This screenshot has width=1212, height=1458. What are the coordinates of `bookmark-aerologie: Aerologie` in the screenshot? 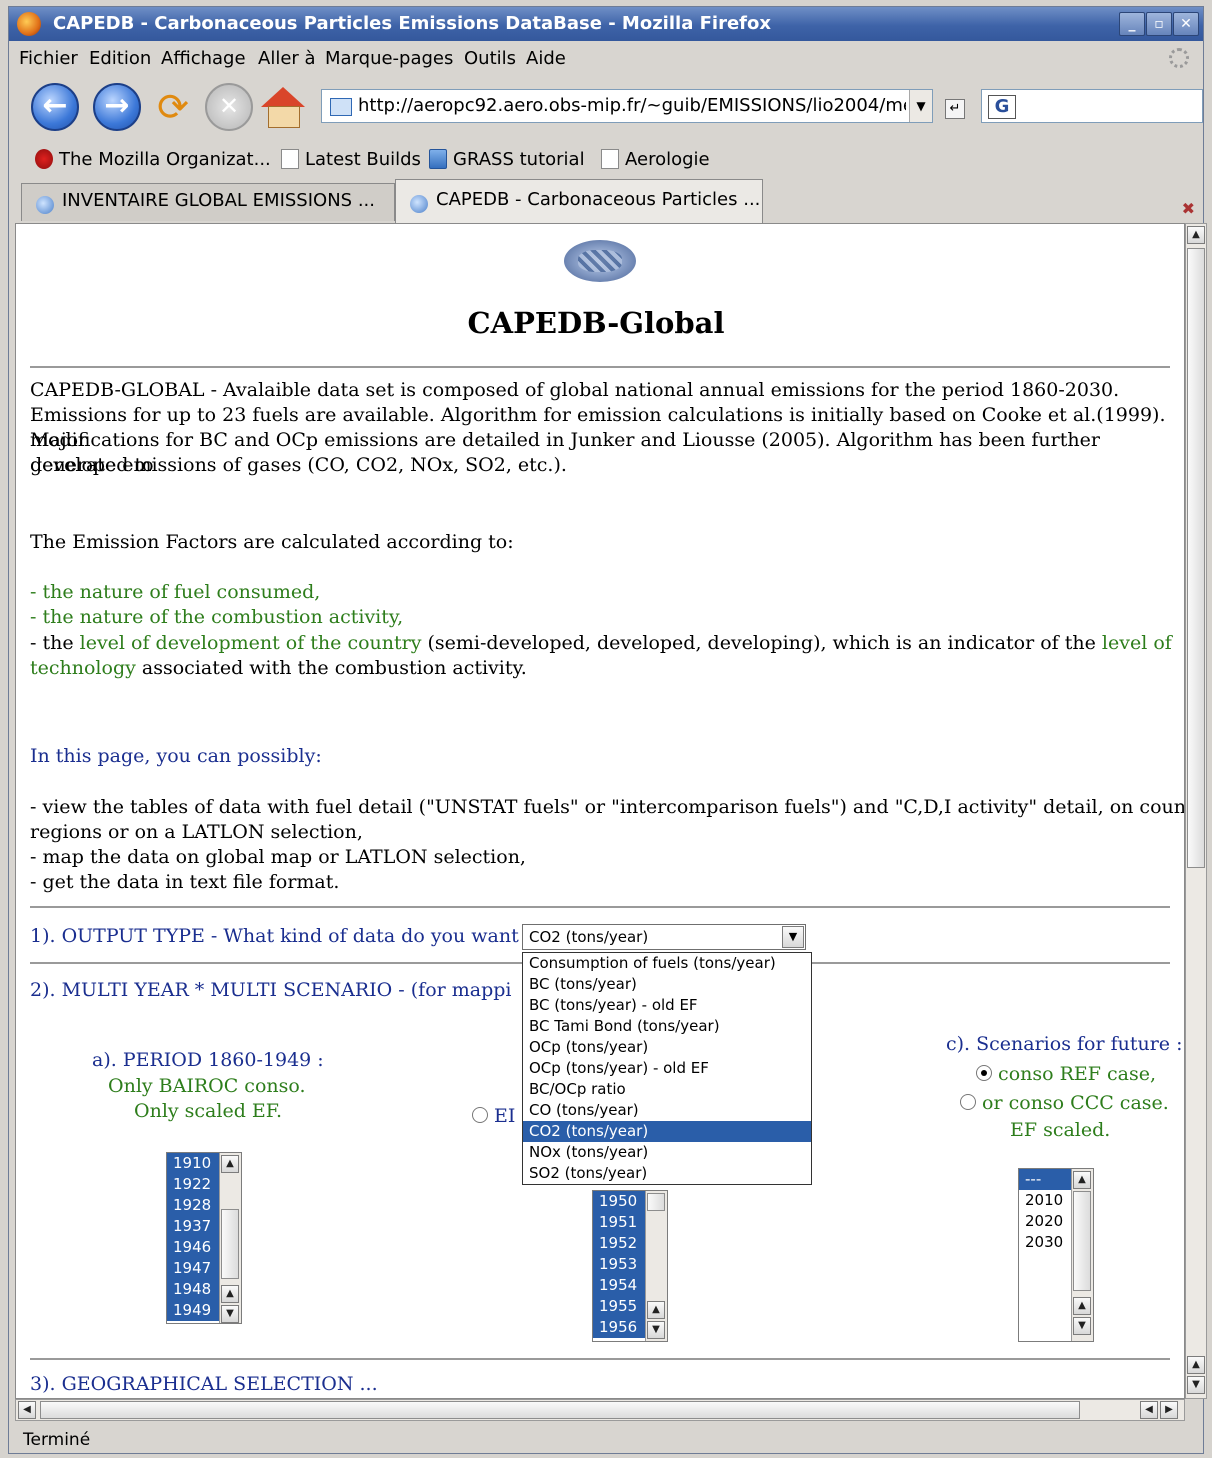 It's located at (655, 159).